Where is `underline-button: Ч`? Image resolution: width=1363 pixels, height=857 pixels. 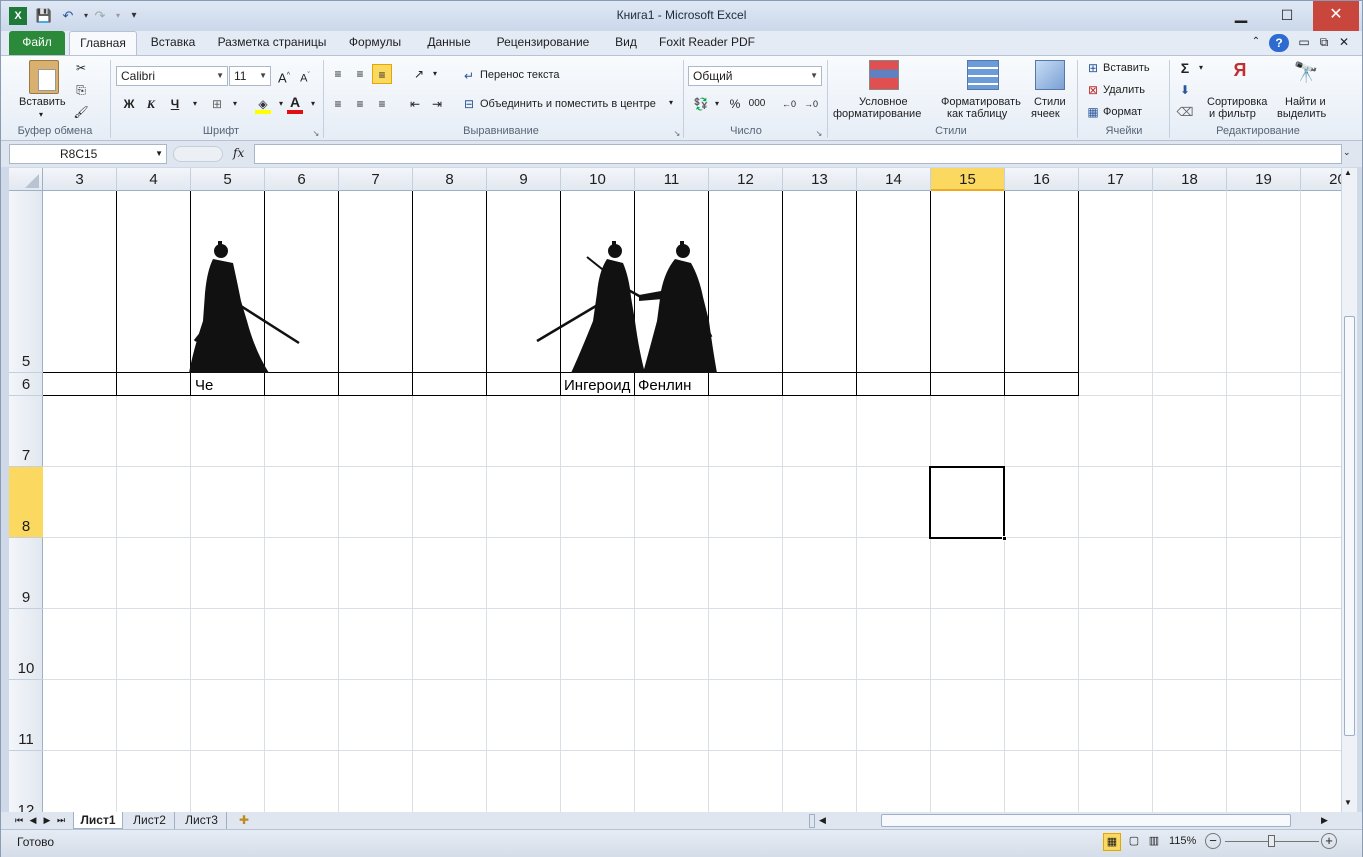
underline-button: Ч is located at coordinates (175, 104).